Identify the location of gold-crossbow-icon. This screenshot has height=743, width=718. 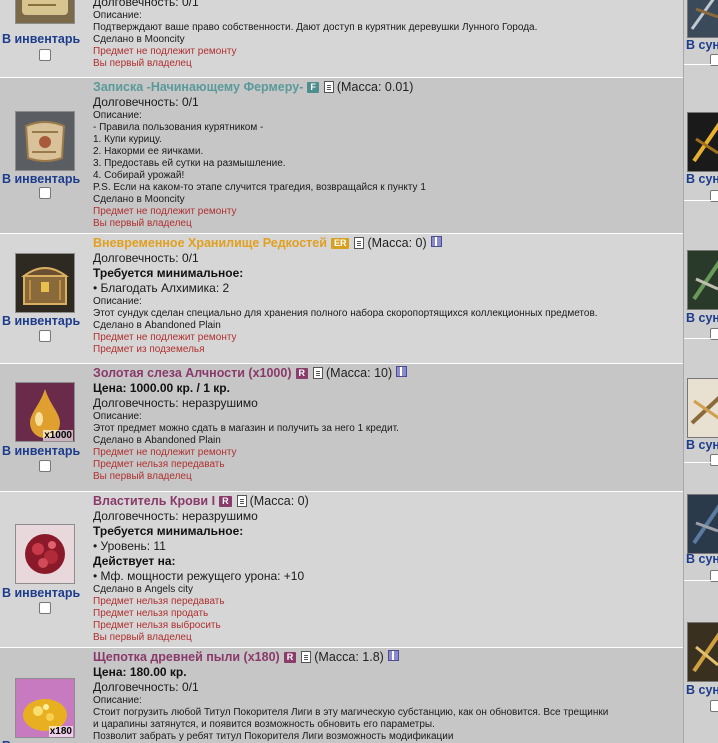
(702, 652).